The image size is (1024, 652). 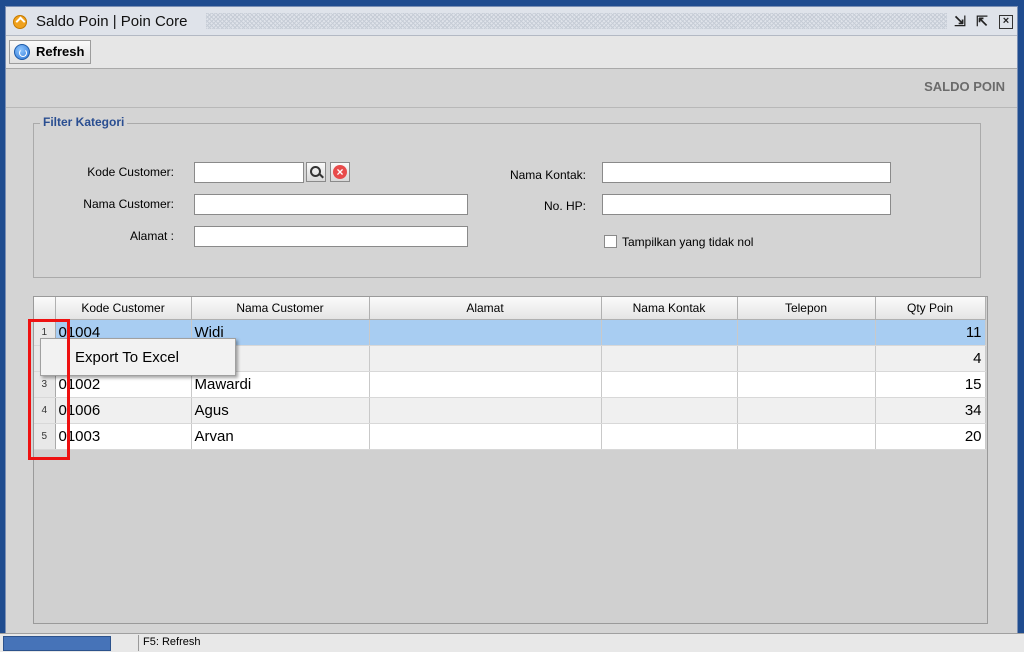 What do you see at coordinates (45, 308) in the screenshot?
I see `row-number-header` at bounding box center [45, 308].